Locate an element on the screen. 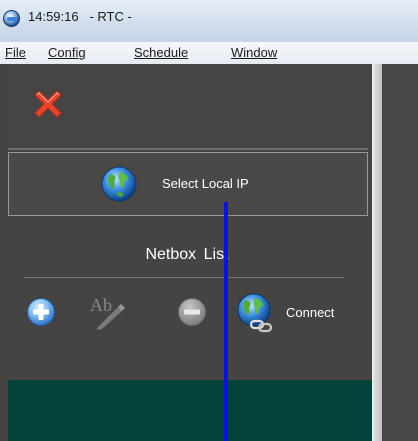  rename-icon: Ab is located at coordinates (108, 311).